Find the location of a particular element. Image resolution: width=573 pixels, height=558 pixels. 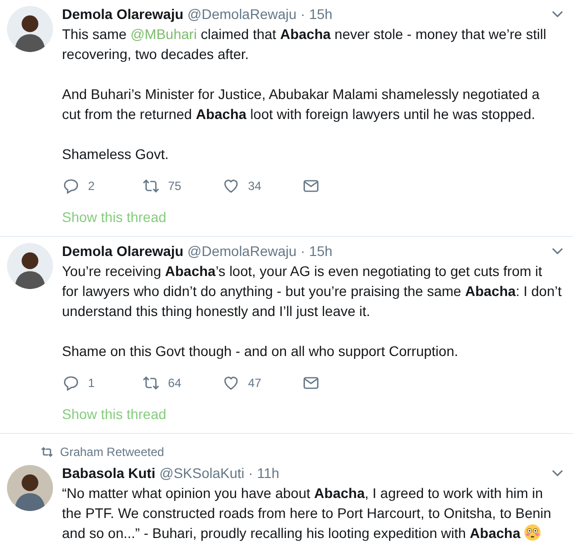

tweet-text: “No matter what opinion you have about Abacha, I agreed to work with him in the PTF. We constructed roads from here to Port Harcourt, to Onitsha, to Benin and so on...” - Buhari, proudly recalling his looting expedition with Abacha is located at coordinates (307, 513).